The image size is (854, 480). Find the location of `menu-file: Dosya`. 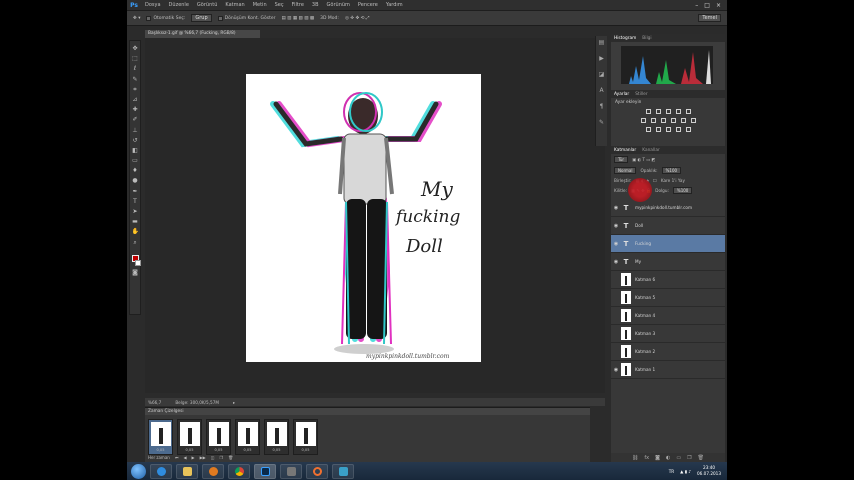

menu-file: Dosya is located at coordinates (153, 5).